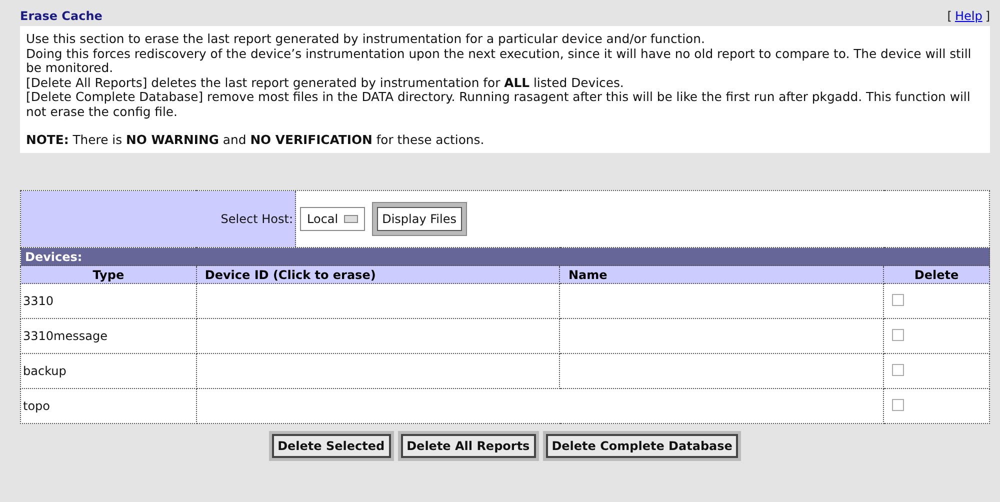 The height and width of the screenshot is (502, 1000). What do you see at coordinates (468, 446) in the screenshot?
I see `delete-button: Delete All Reports` at bounding box center [468, 446].